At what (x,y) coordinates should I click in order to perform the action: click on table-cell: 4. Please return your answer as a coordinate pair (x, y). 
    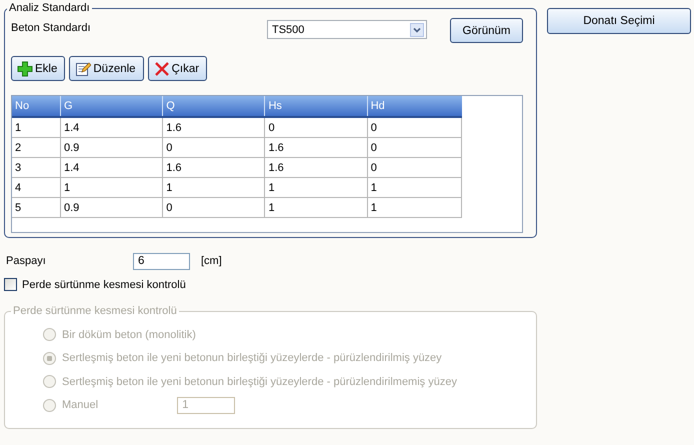
    Looking at the image, I should click on (36, 188).